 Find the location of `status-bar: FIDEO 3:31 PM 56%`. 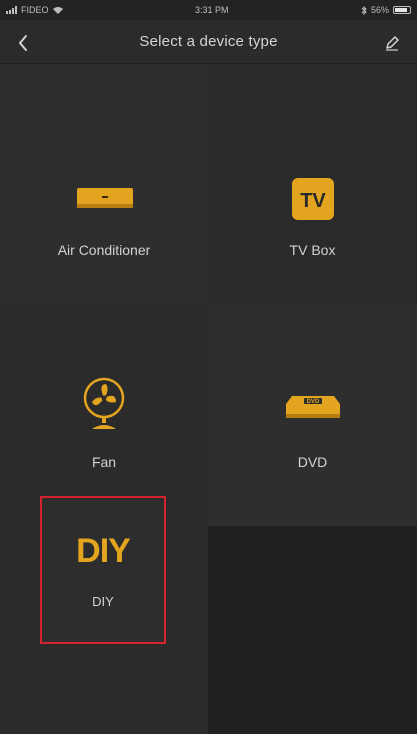

status-bar: FIDEO 3:31 PM 56% is located at coordinates (208, 10).